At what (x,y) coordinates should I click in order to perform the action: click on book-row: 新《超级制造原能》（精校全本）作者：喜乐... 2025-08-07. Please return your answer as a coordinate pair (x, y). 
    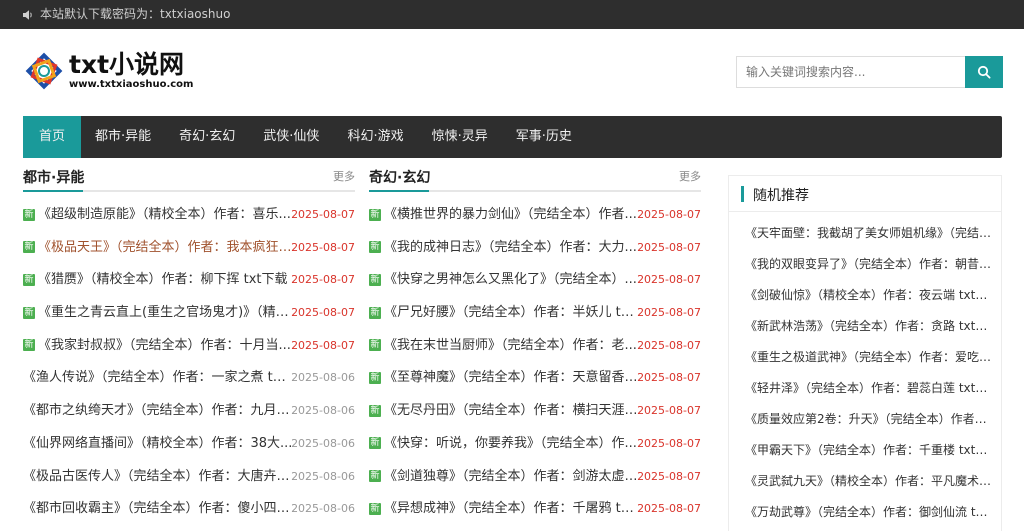
    Looking at the image, I should click on (189, 215).